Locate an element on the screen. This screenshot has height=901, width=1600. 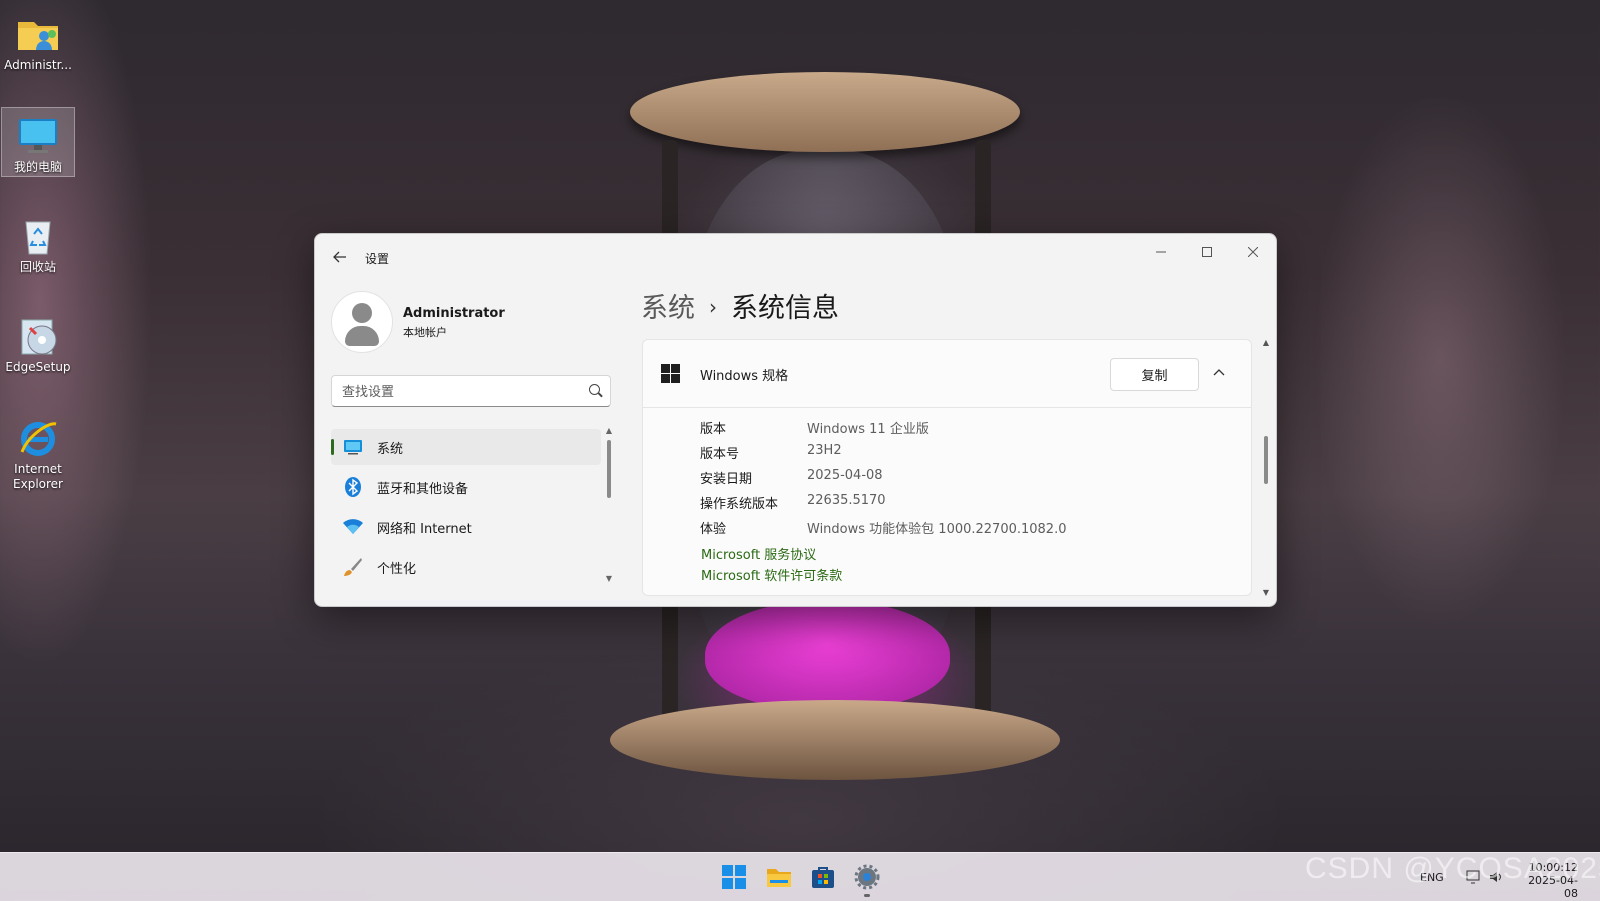
sidebar-item-label: 蓝牙和其他设备 is located at coordinates (423, 489).